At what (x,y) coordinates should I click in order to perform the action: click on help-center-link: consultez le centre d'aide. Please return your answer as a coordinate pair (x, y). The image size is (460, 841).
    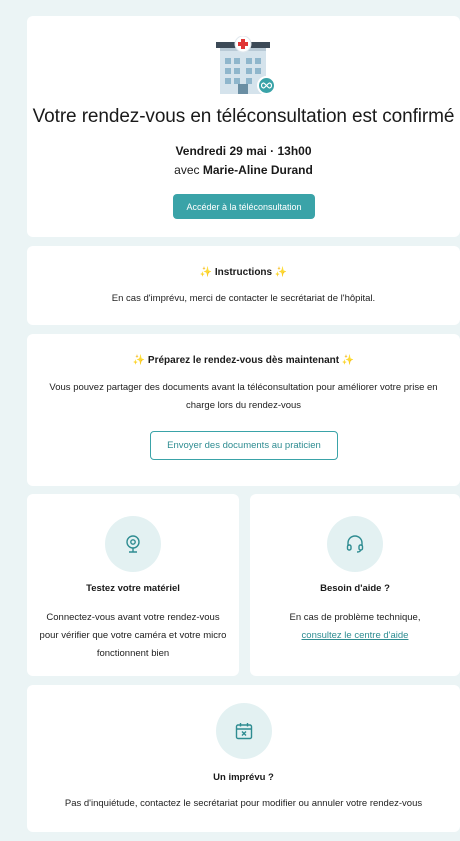
    Looking at the image, I should click on (355, 635).